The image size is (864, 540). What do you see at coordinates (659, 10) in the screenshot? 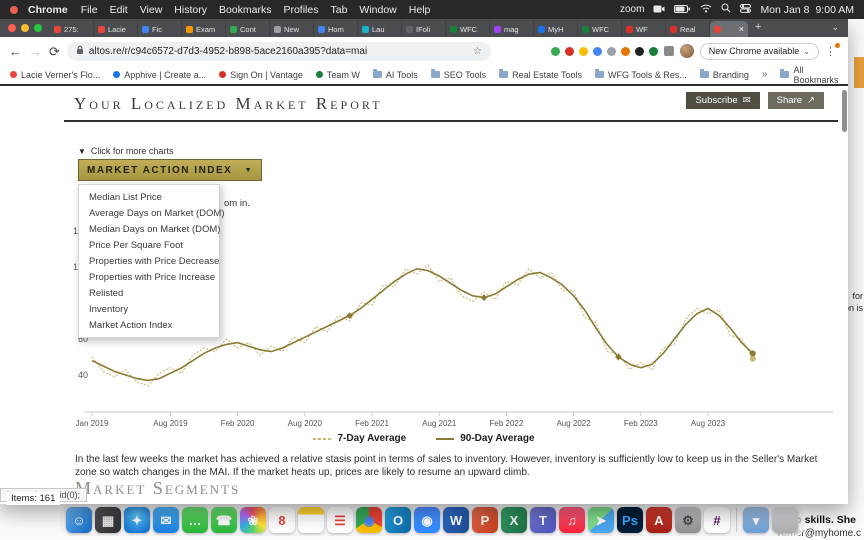
I see `video-icon` at bounding box center [659, 10].